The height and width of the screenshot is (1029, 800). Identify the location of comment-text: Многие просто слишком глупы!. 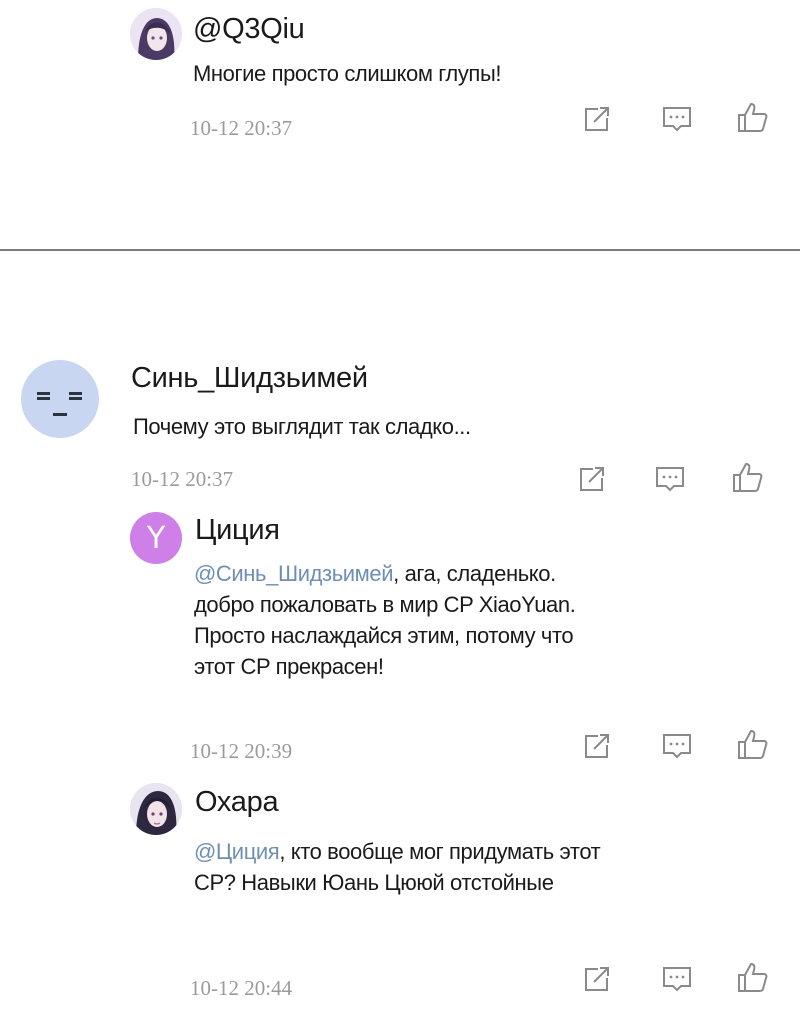
(347, 73).